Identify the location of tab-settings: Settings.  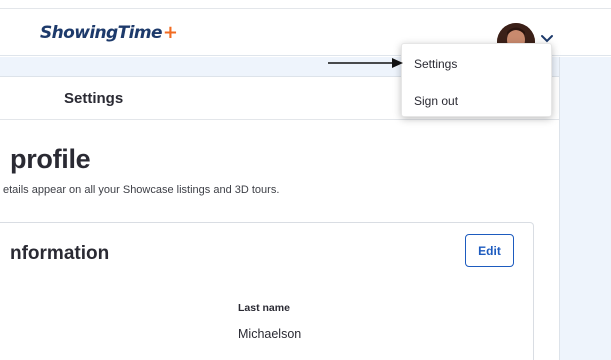
(93, 98).